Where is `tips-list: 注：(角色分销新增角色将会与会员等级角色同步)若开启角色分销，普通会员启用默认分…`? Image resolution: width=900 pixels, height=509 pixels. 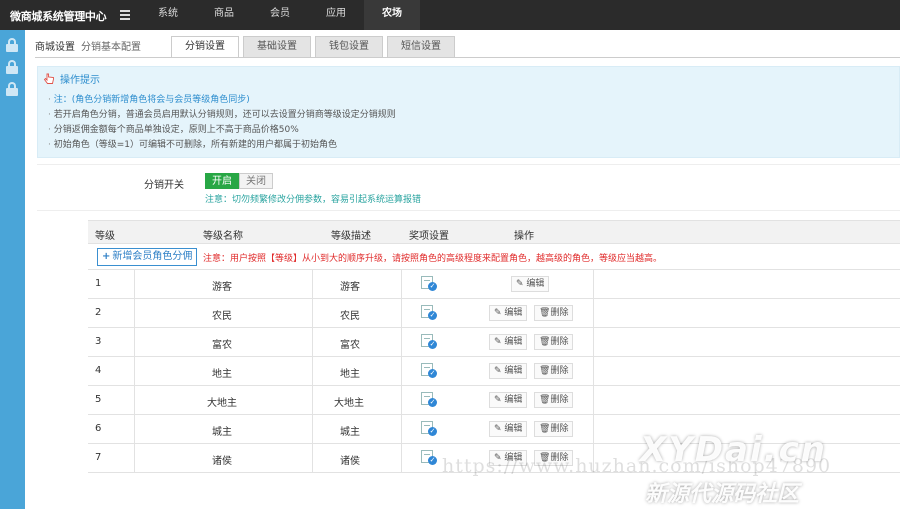 tips-list: 注：(角色分销新增角色将会与会员等级角色同步)若开启角色分销，普通会员启用默认分… is located at coordinates (222, 123).